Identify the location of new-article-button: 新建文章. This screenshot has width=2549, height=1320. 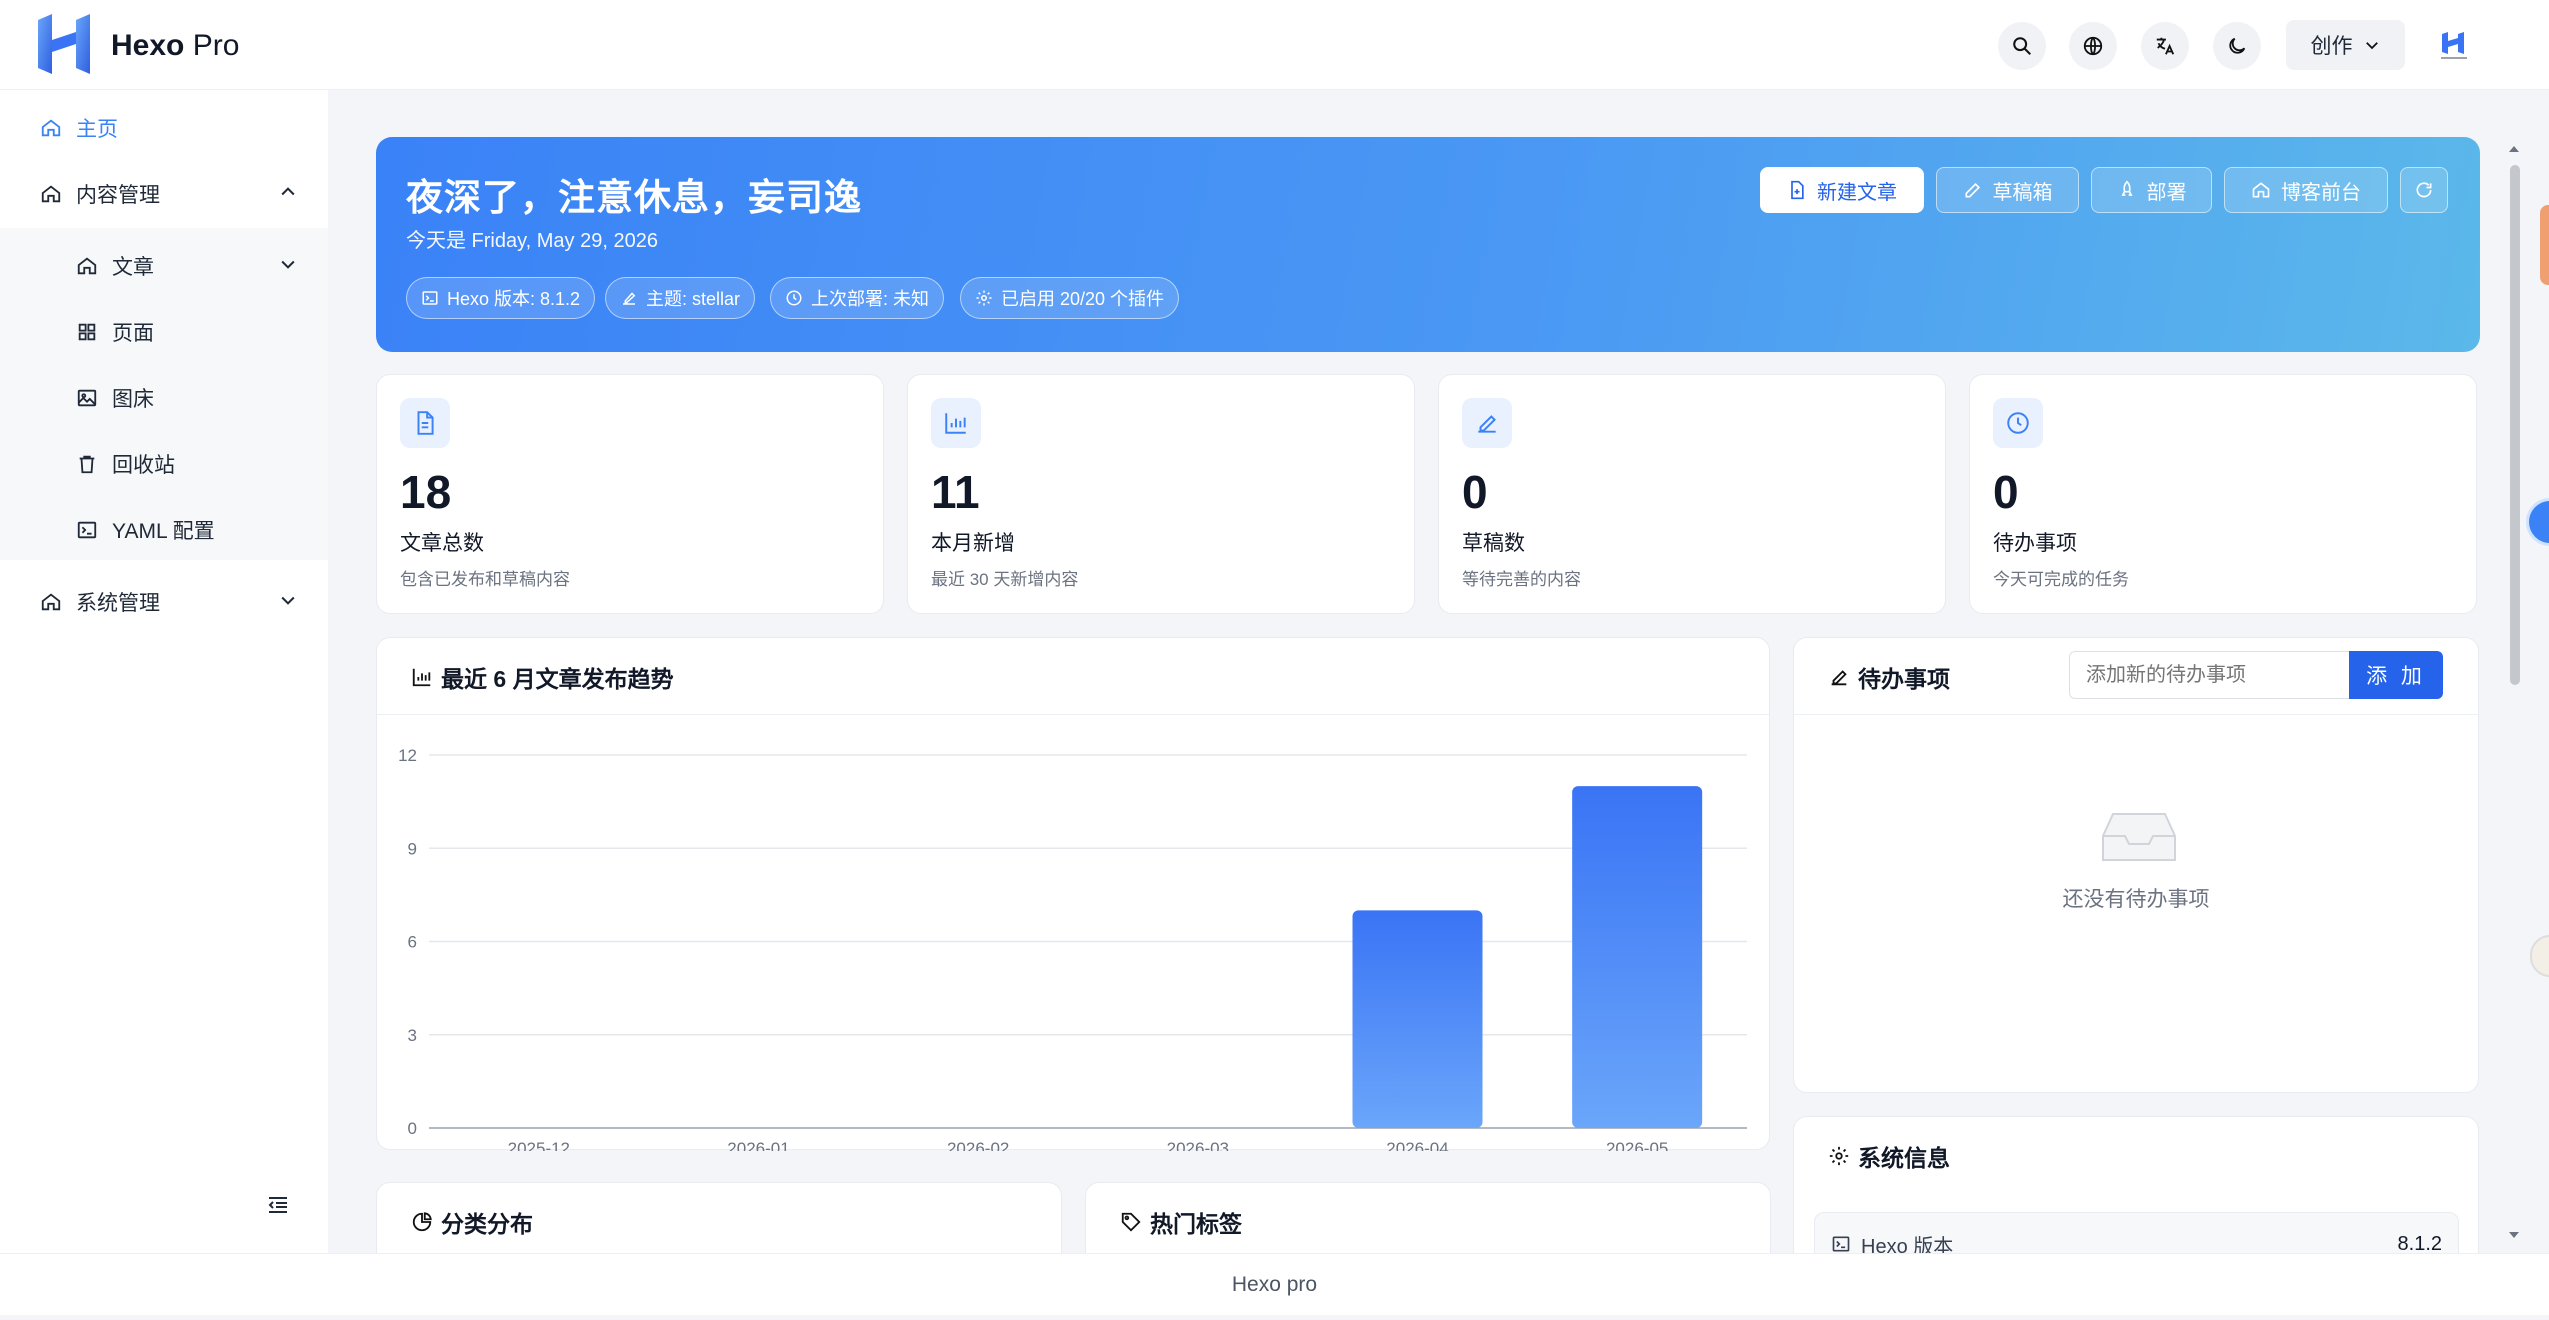
(1842, 190).